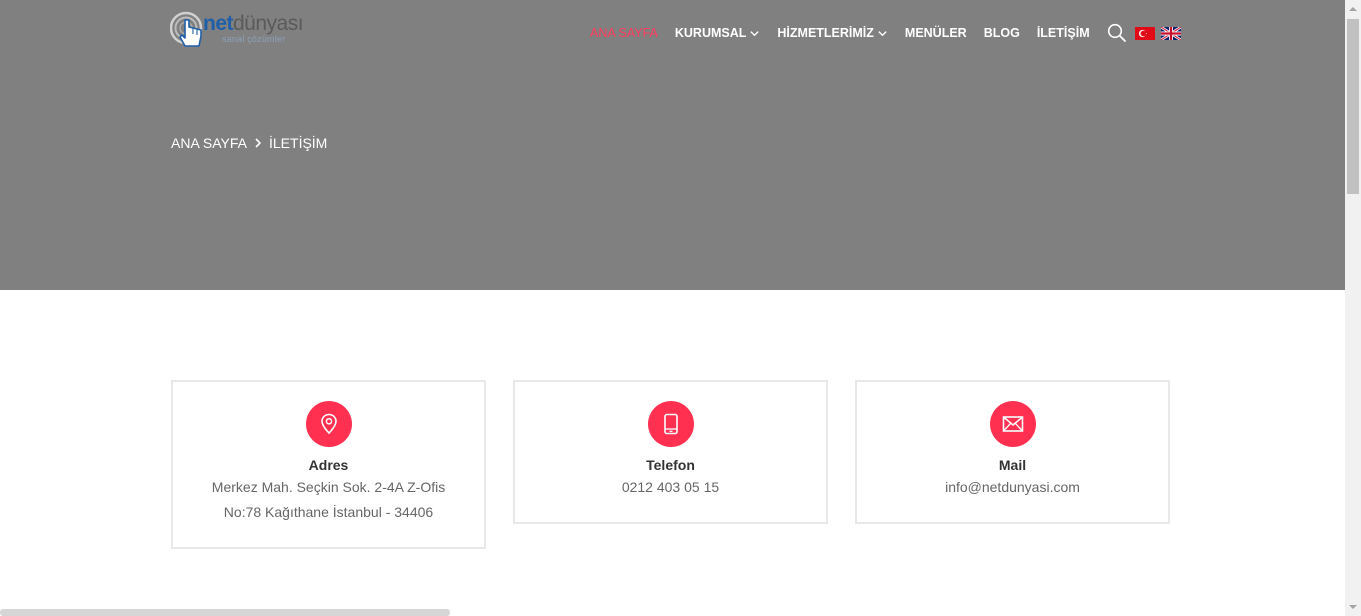 Image resolution: width=1361 pixels, height=616 pixels. What do you see at coordinates (298, 143) in the screenshot?
I see `breadcrumb-current: İLETİŞİM` at bounding box center [298, 143].